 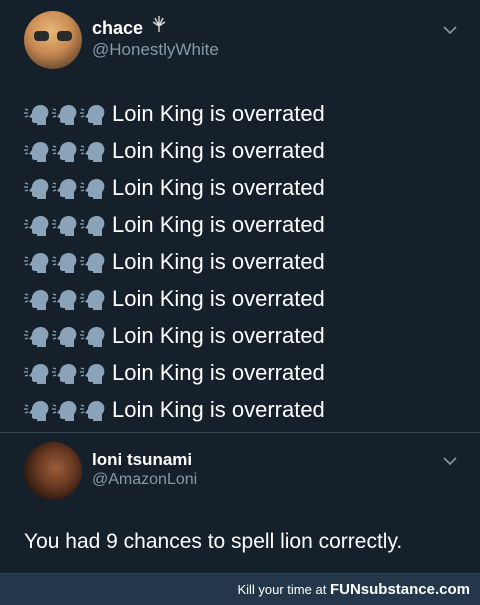 What do you see at coordinates (159, 24) in the screenshot?
I see `bat-icon` at bounding box center [159, 24].